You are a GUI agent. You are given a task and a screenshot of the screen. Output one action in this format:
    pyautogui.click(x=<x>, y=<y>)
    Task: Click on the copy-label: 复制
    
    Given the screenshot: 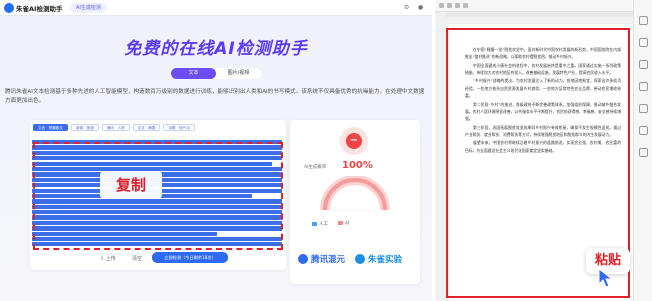 What is the action you would take?
    pyautogui.click(x=131, y=185)
    